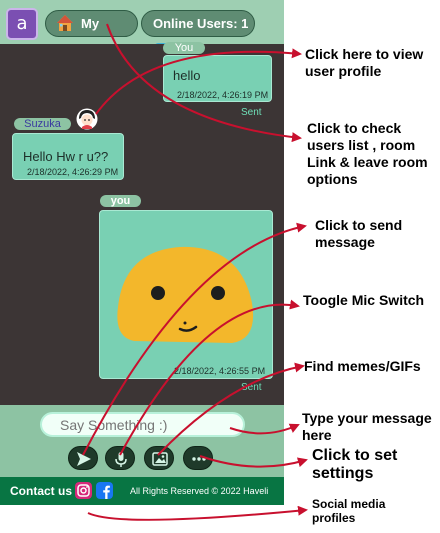 This screenshot has height=533, width=440. Describe the element at coordinates (198, 33) in the screenshot. I see `online-users-button: Online Users: 1` at that location.